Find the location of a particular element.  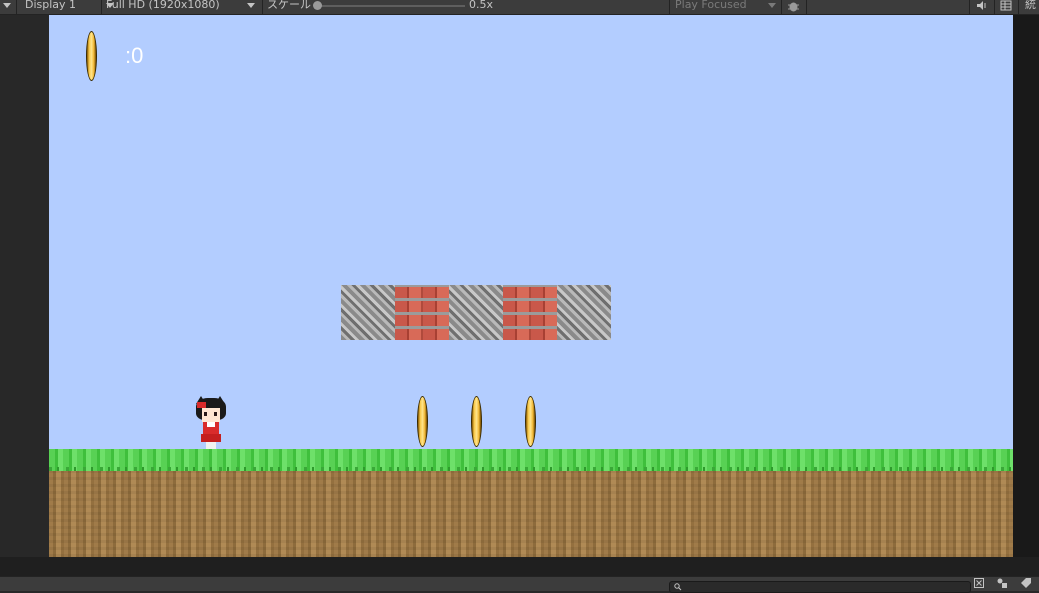

clear-search-button is located at coordinates (979, 584).